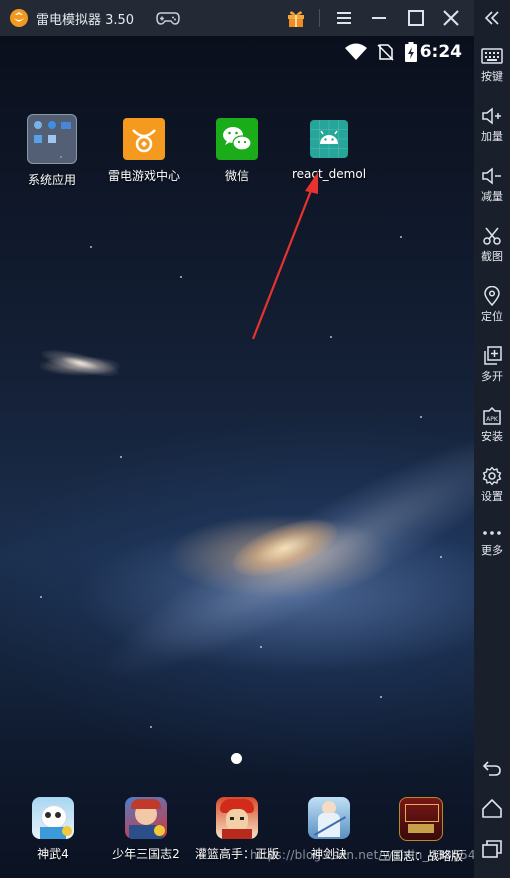 The image size is (510, 878). I want to click on apk-install-icon: APK, so click(492, 415).